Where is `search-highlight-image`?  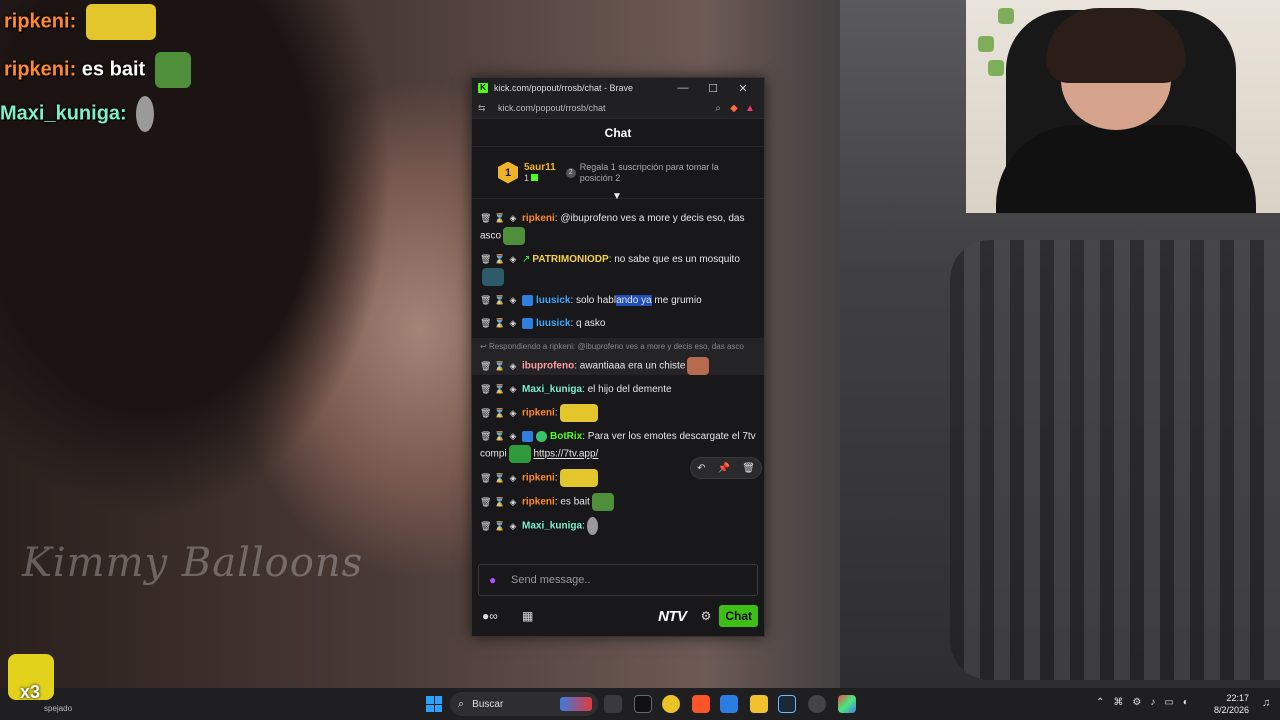
search-highlight-image is located at coordinates (576, 704).